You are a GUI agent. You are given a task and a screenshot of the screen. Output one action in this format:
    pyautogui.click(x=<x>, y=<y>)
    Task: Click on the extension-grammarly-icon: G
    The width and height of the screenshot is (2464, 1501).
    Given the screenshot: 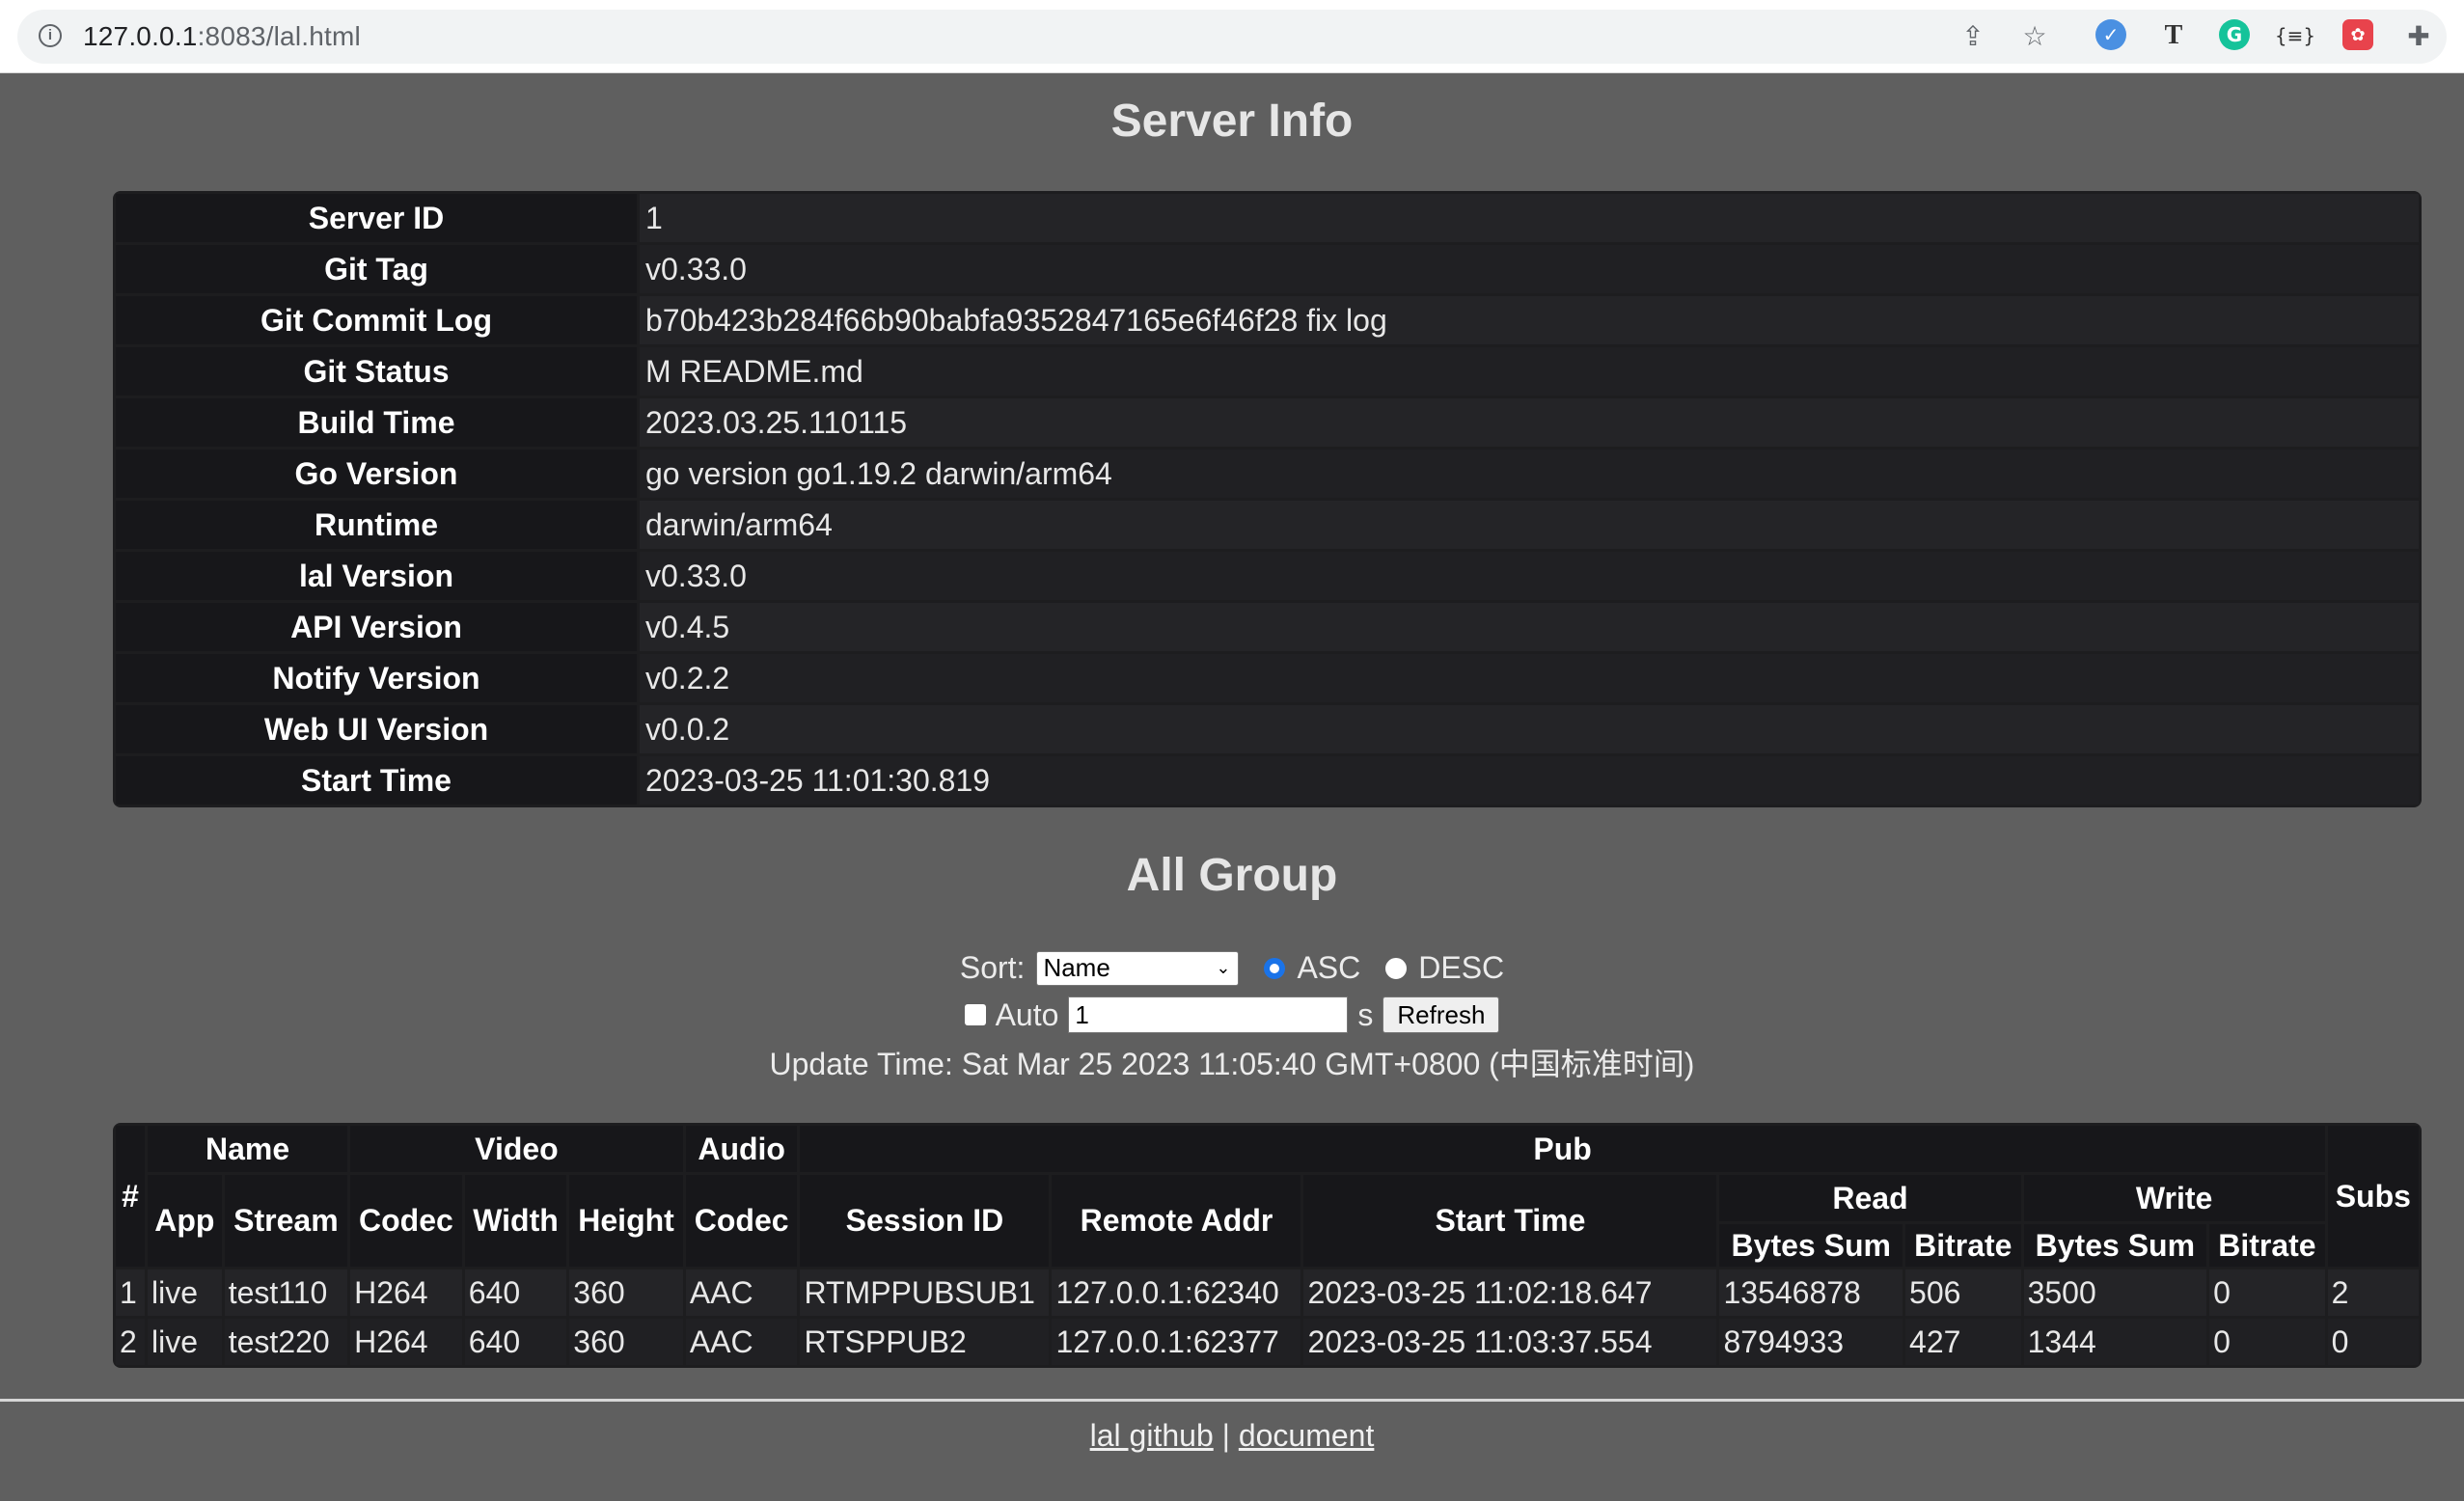 What is the action you would take?
    pyautogui.click(x=2234, y=34)
    